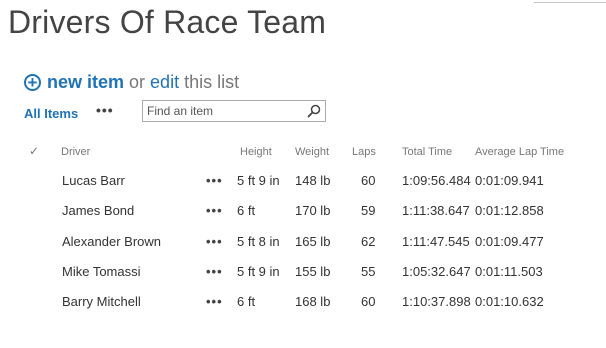  What do you see at coordinates (101, 301) in the screenshot?
I see `cell-driver: Barry Mitchell` at bounding box center [101, 301].